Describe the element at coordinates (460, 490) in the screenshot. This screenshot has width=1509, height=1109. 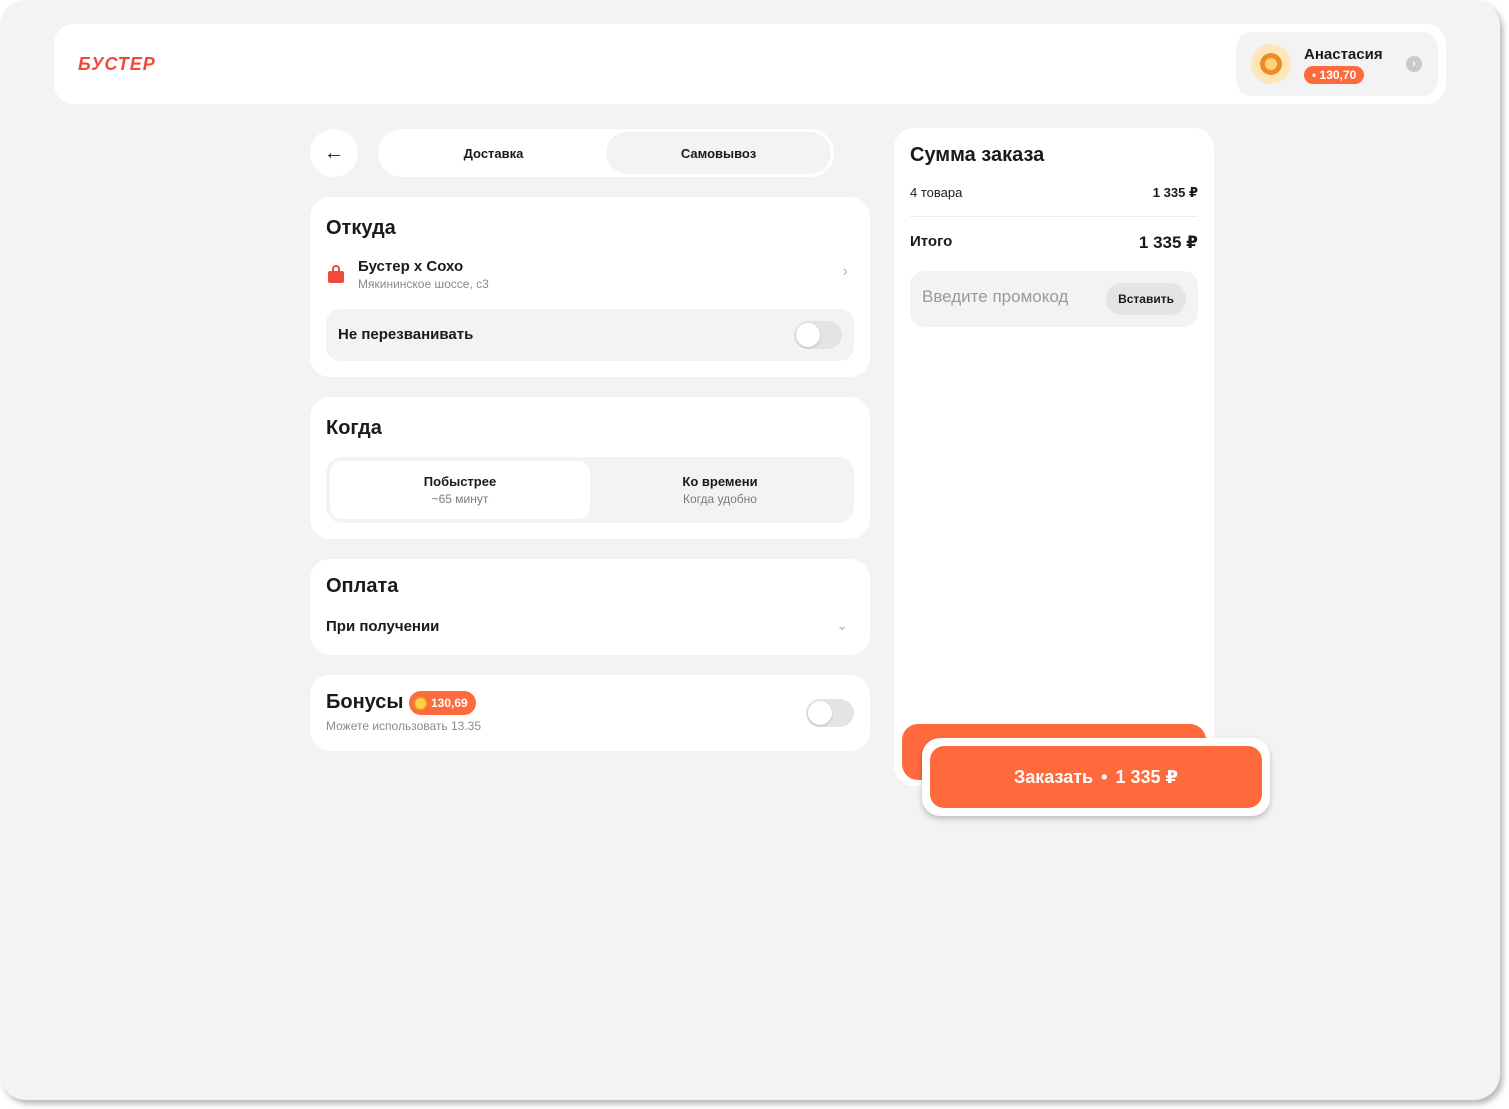
I see `option-asap: Побыстрее ~65 минут` at that location.